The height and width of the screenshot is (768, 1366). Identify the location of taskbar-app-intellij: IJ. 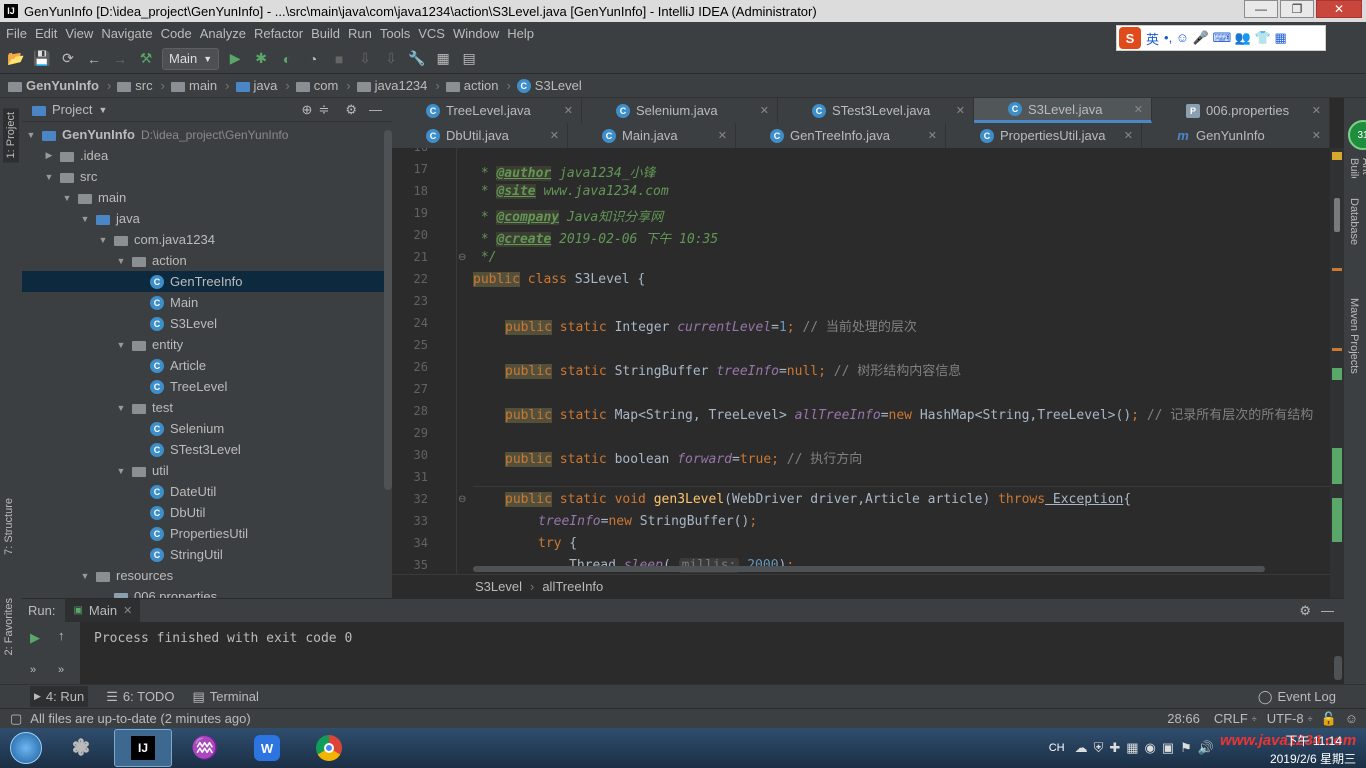
(143, 748).